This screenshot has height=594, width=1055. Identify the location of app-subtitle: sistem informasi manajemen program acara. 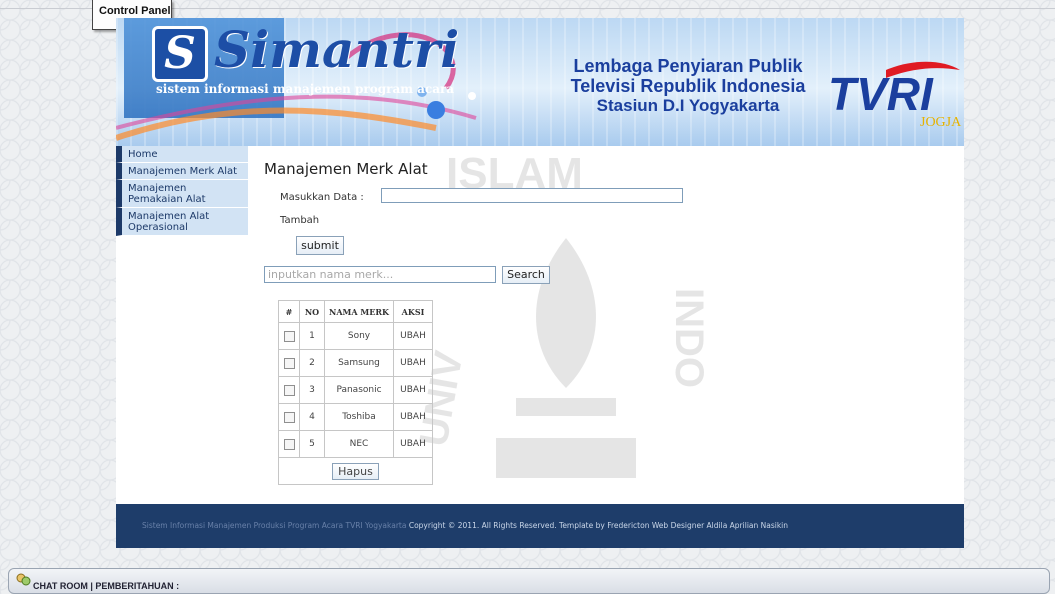
(305, 89).